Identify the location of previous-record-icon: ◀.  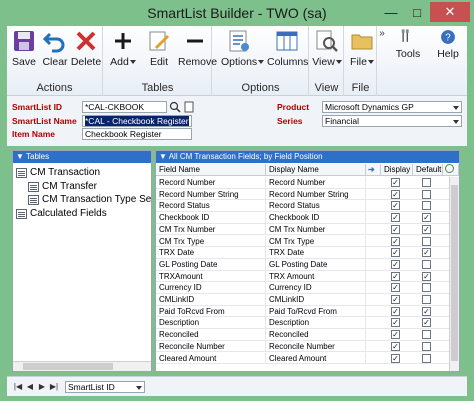
(30, 387).